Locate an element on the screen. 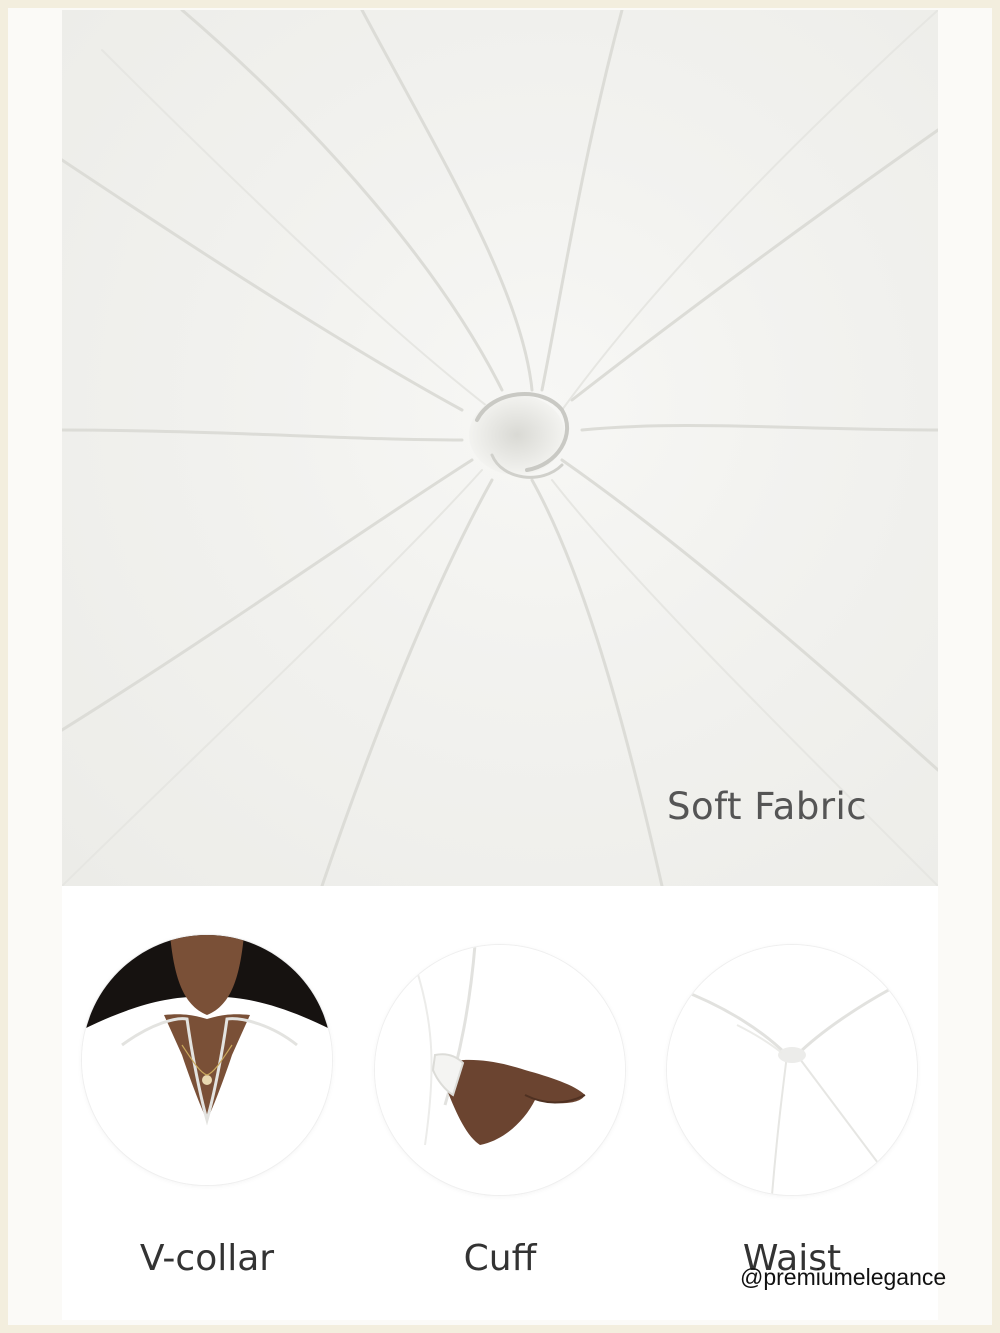  cuff-label: Cuff is located at coordinates (500, 1258).